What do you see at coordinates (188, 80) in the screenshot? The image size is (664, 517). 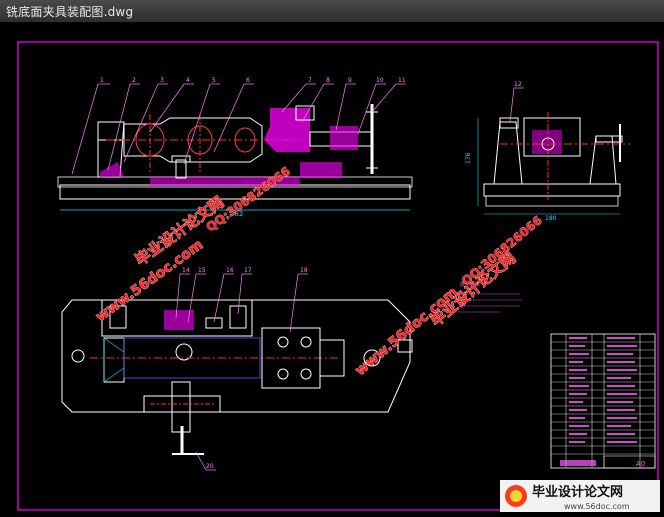 I see `balloon-4: 4` at bounding box center [188, 80].